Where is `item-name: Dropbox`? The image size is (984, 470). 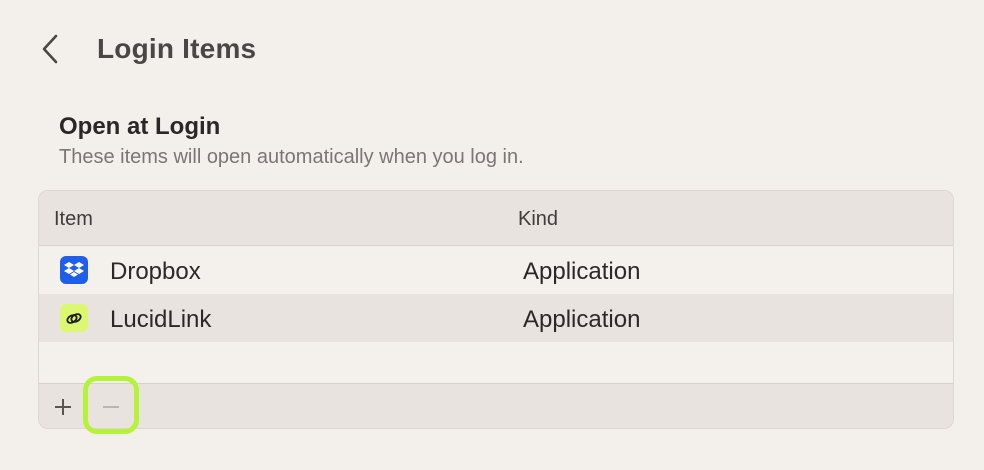
item-name: Dropbox is located at coordinates (155, 271).